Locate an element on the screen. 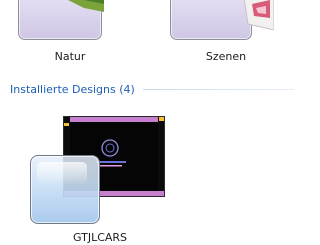  theme-label-gtjlcars: GTJLCARS is located at coordinates (100, 237).